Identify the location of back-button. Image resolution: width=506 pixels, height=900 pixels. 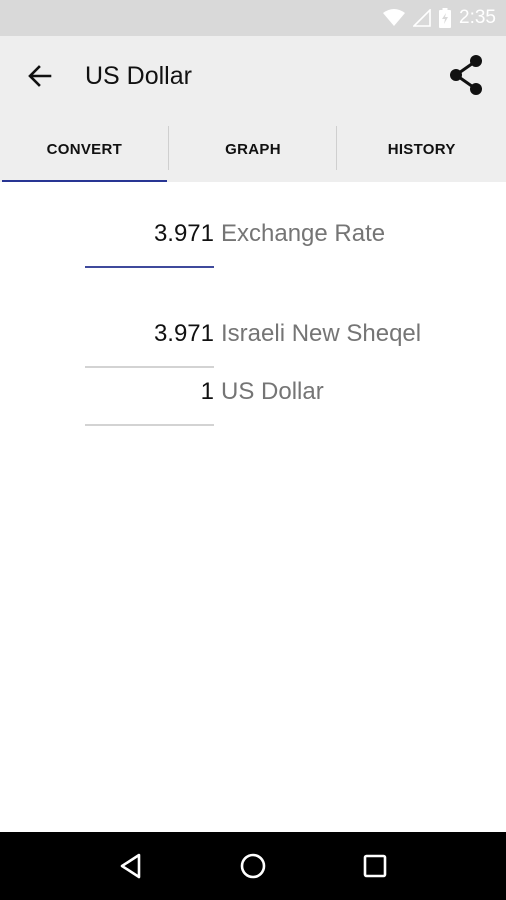
(40, 76).